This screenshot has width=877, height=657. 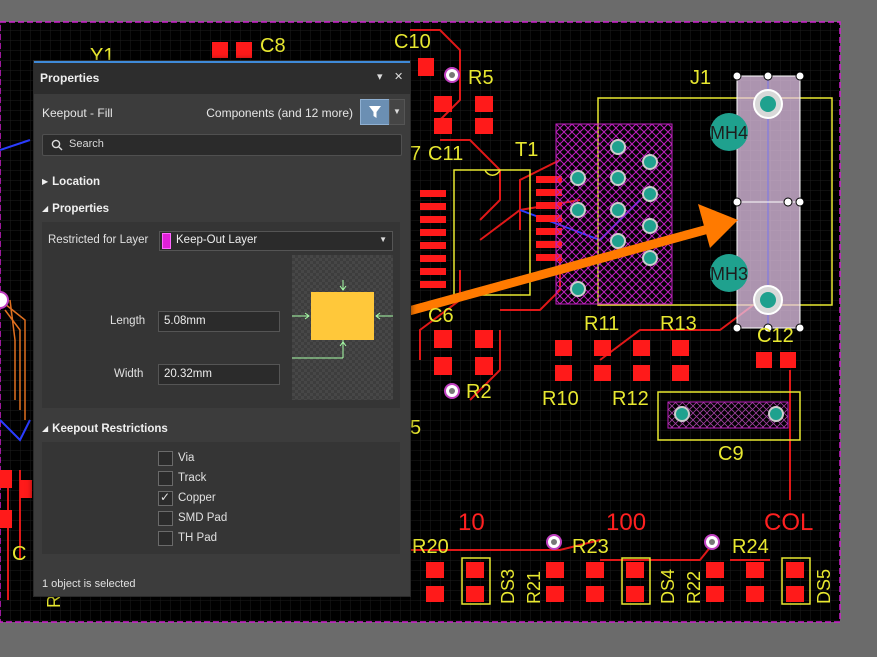 What do you see at coordinates (601, 324) in the screenshot?
I see `label-r11: R11` at bounding box center [601, 324].